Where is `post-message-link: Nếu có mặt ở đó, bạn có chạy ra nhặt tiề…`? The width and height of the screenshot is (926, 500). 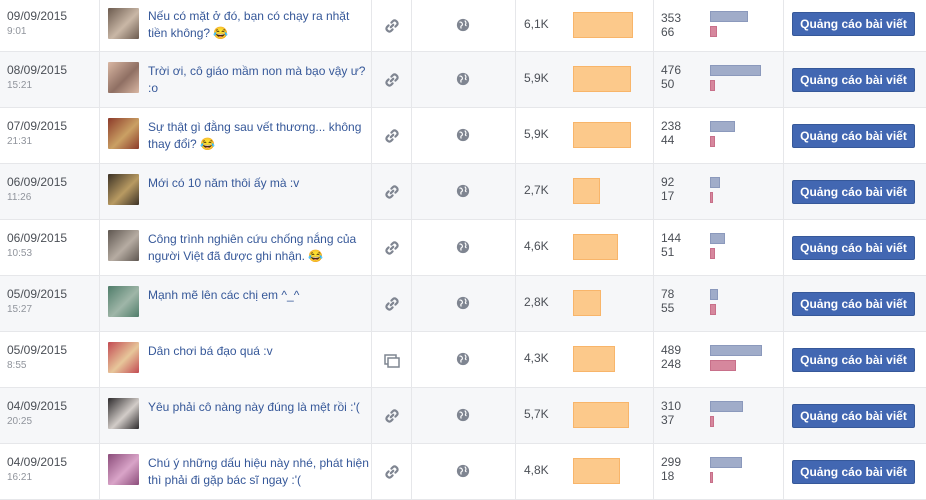 post-message-link: Nếu có mặt ở đó, bạn có chạy ra nhặt tiề… is located at coordinates (259, 25).